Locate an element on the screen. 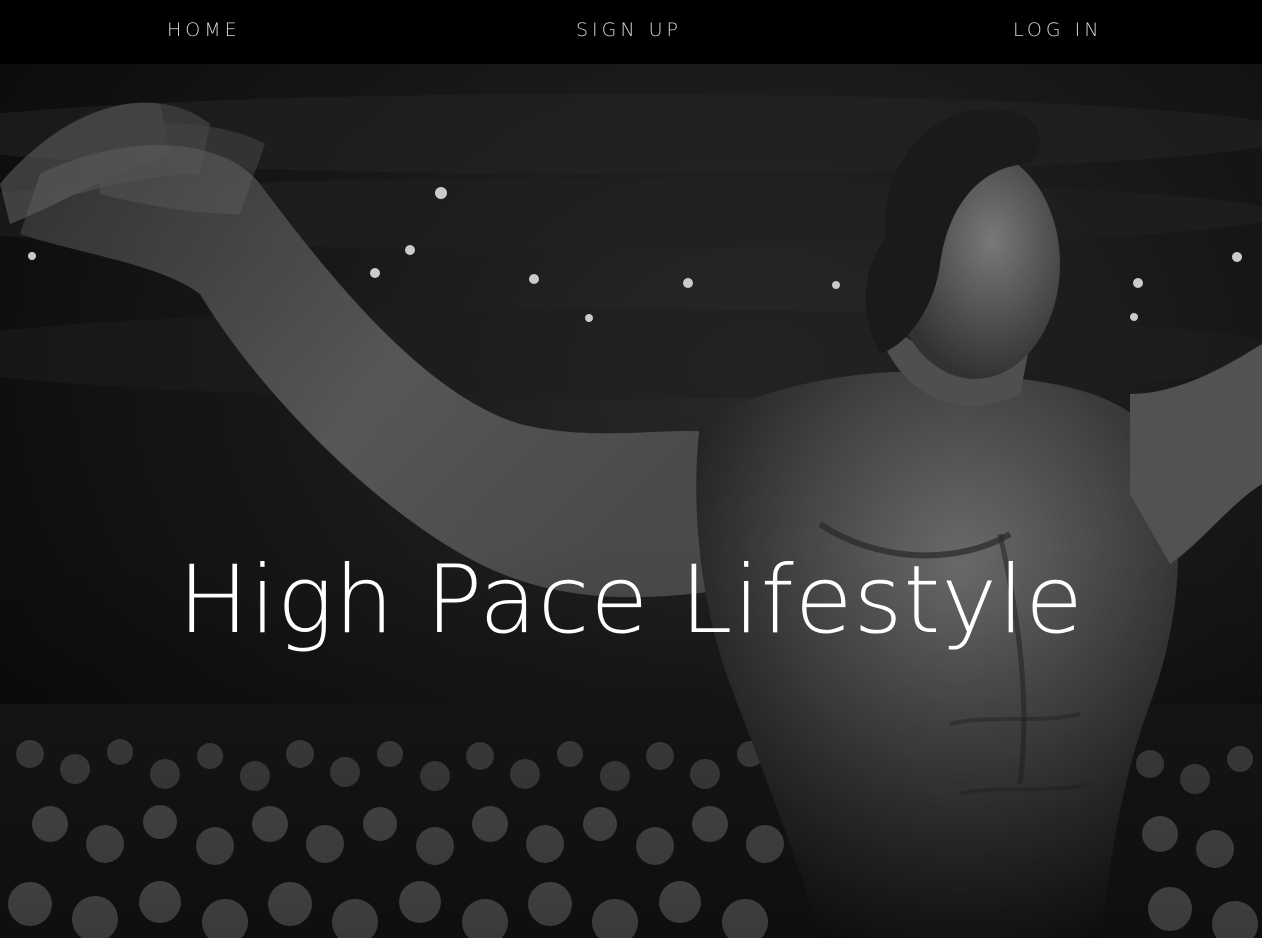 The height and width of the screenshot is (938, 1262). top-navigation-bar: HOME SIGN UP LOG IN is located at coordinates (631, 32).